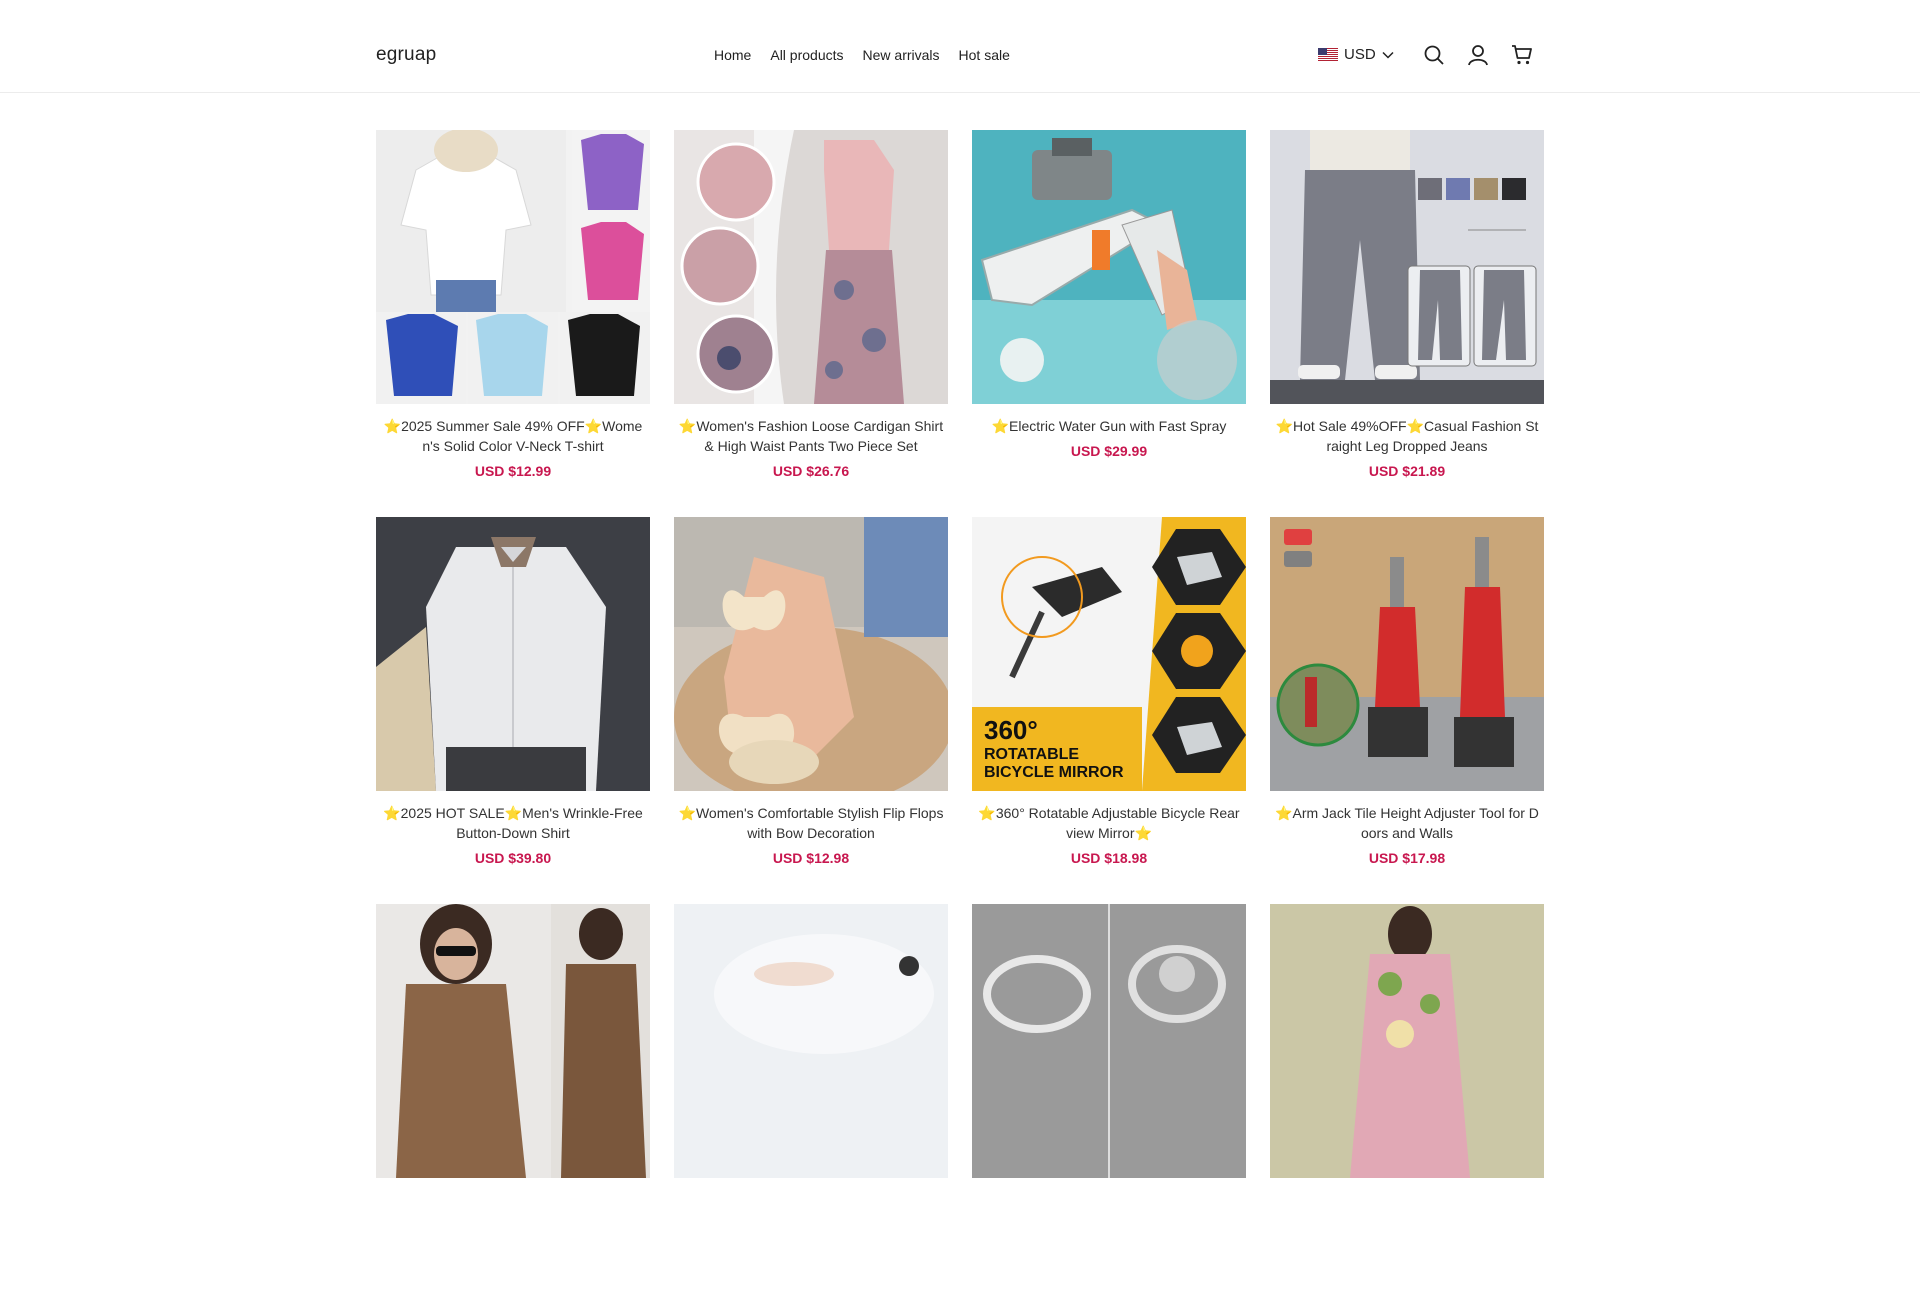 The image size is (1920, 1291). Describe the element at coordinates (1031, 754) in the screenshot. I see `mirror-banner-rotatable: ROTATABLE` at that location.